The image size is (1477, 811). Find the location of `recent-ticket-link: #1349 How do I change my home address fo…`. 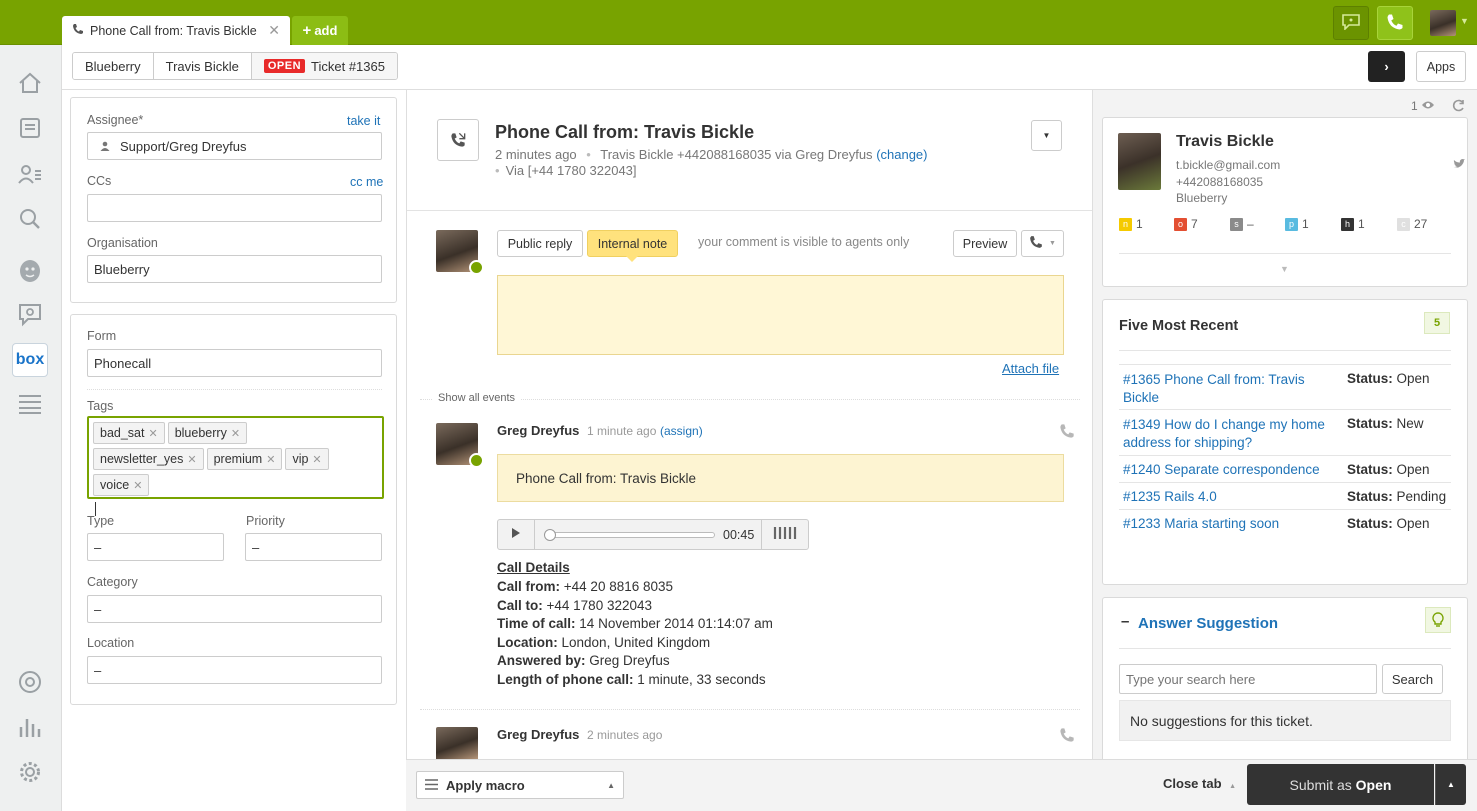

recent-ticket-link: #1349 How do I change my home address fo… is located at coordinates (1233, 433).